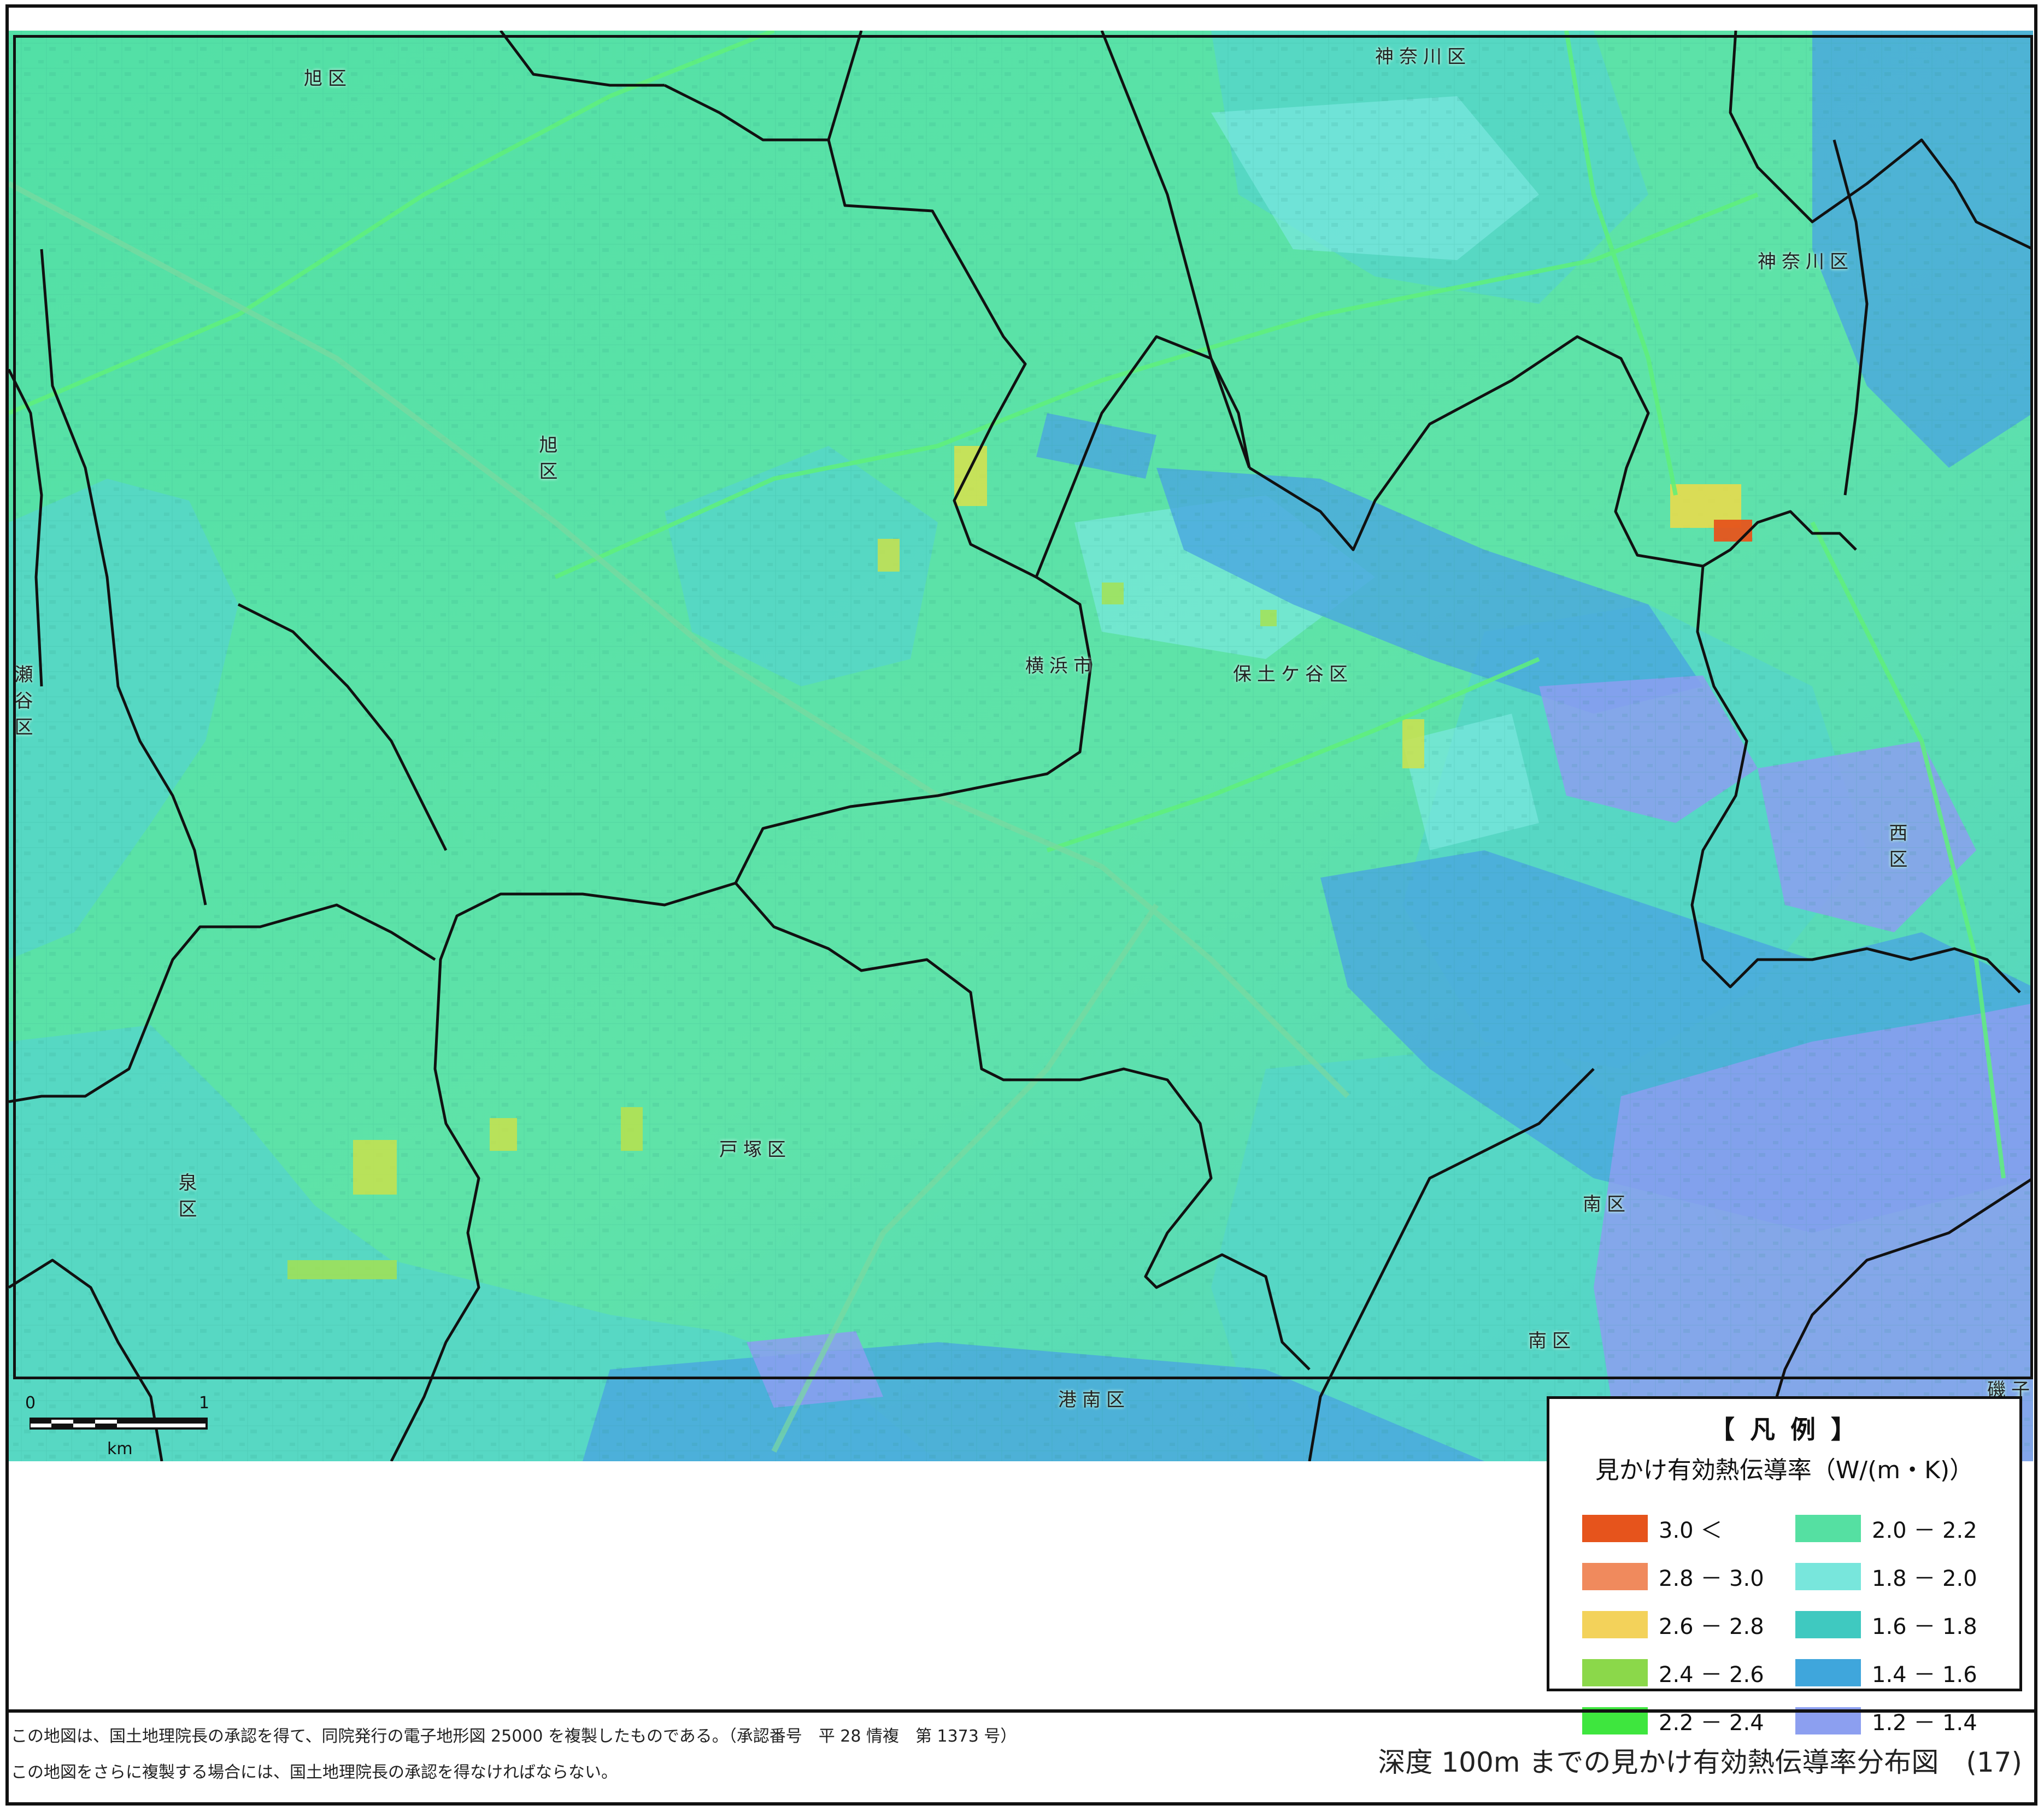 Image resolution: width=2044 pixels, height=1811 pixels. I want to click on scale-label-one: 1, so click(204, 1403).